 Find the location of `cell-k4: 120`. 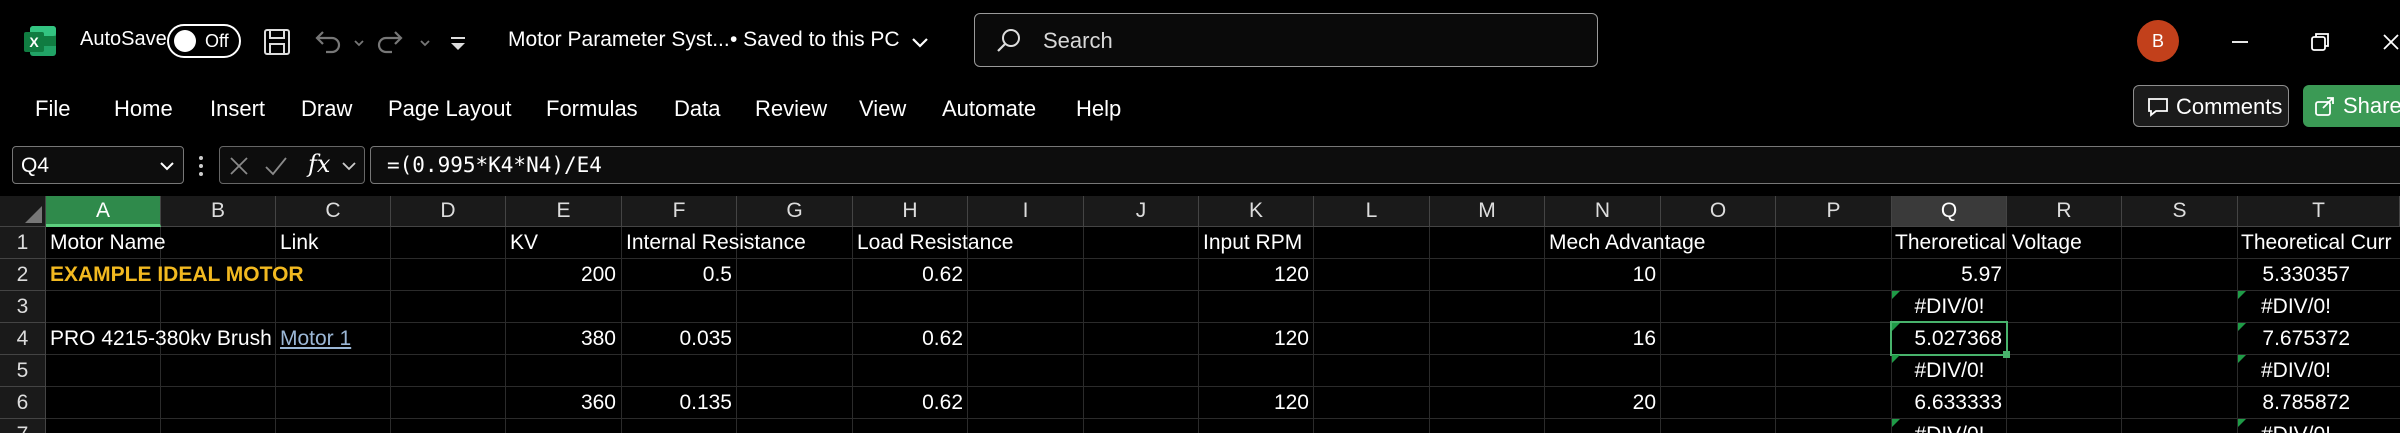

cell-k4: 120 is located at coordinates (1254, 339).